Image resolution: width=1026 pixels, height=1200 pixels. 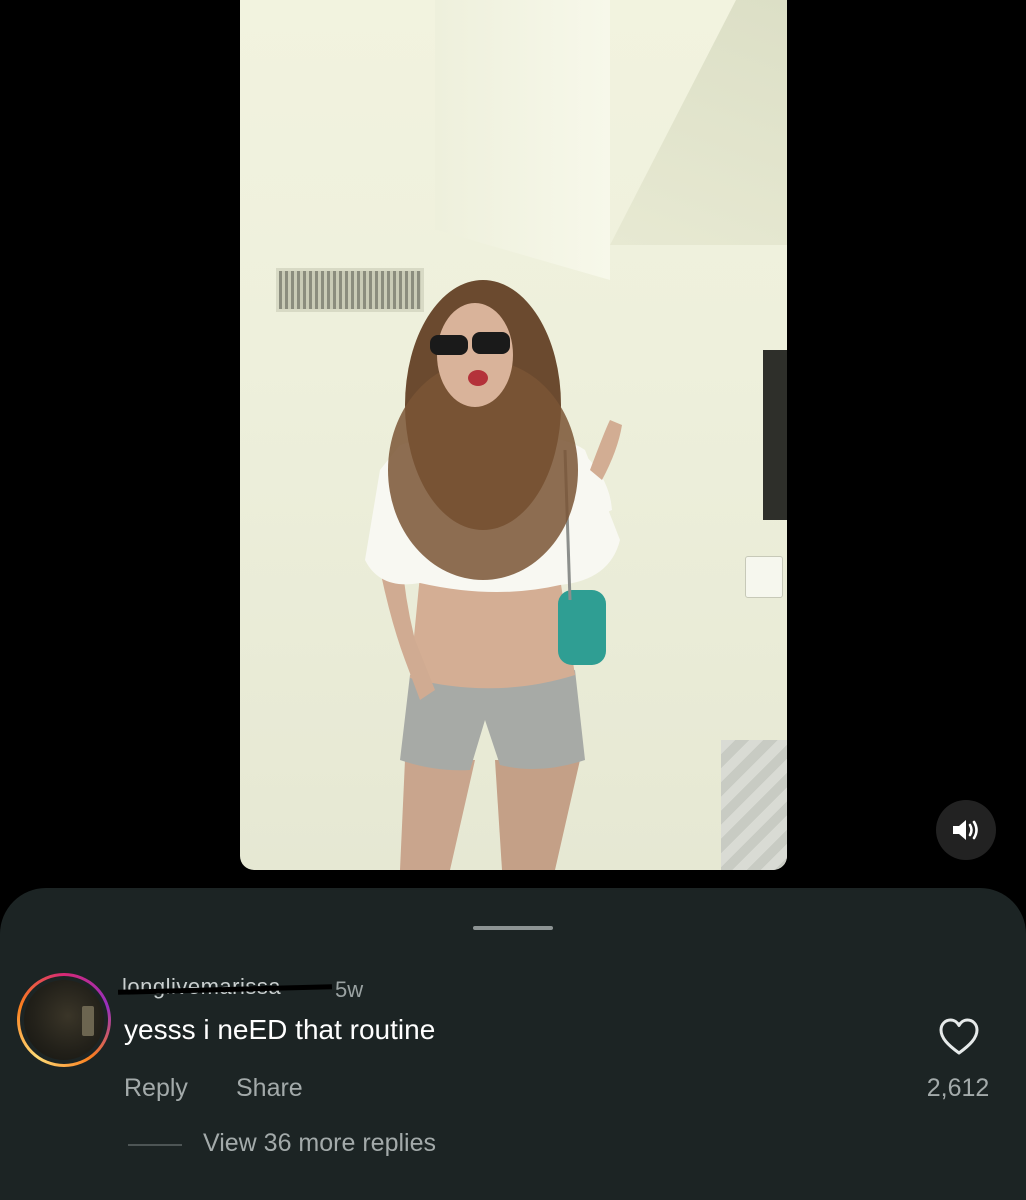 What do you see at coordinates (958, 1088) in the screenshot?
I see `like-count: 2,612` at bounding box center [958, 1088].